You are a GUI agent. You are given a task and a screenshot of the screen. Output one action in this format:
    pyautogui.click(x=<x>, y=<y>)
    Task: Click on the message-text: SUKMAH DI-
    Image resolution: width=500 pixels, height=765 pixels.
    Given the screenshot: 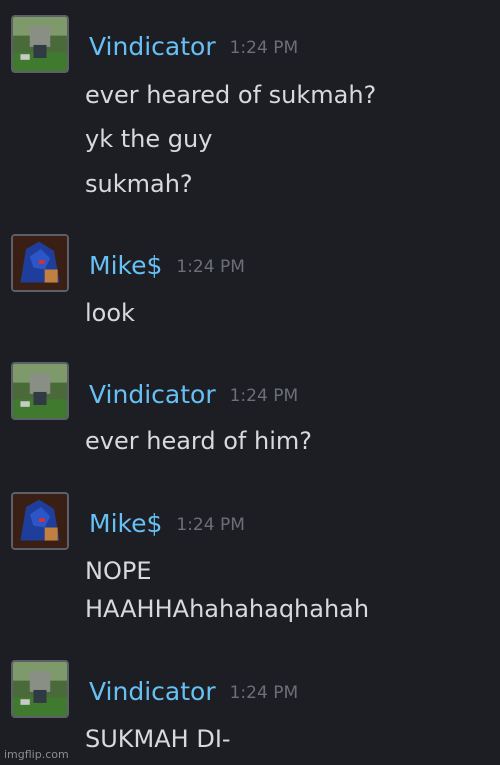 What is the action you would take?
    pyautogui.click(x=158, y=739)
    